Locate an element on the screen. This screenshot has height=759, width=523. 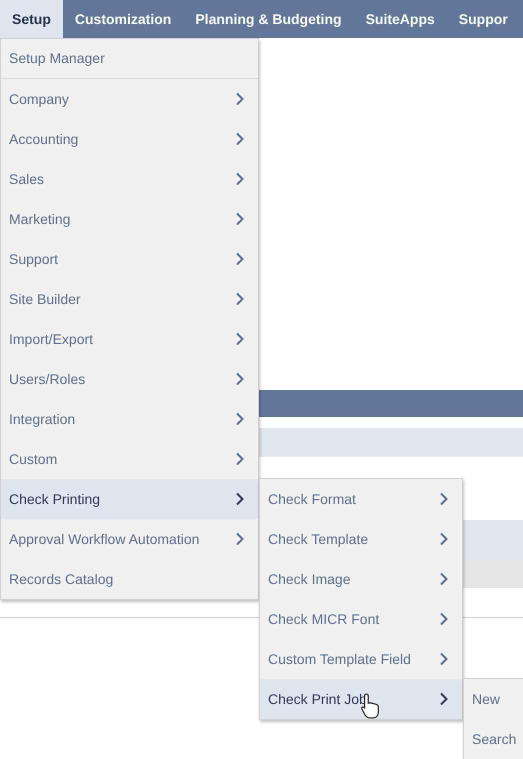
menu-item: Sales is located at coordinates (129, 179).